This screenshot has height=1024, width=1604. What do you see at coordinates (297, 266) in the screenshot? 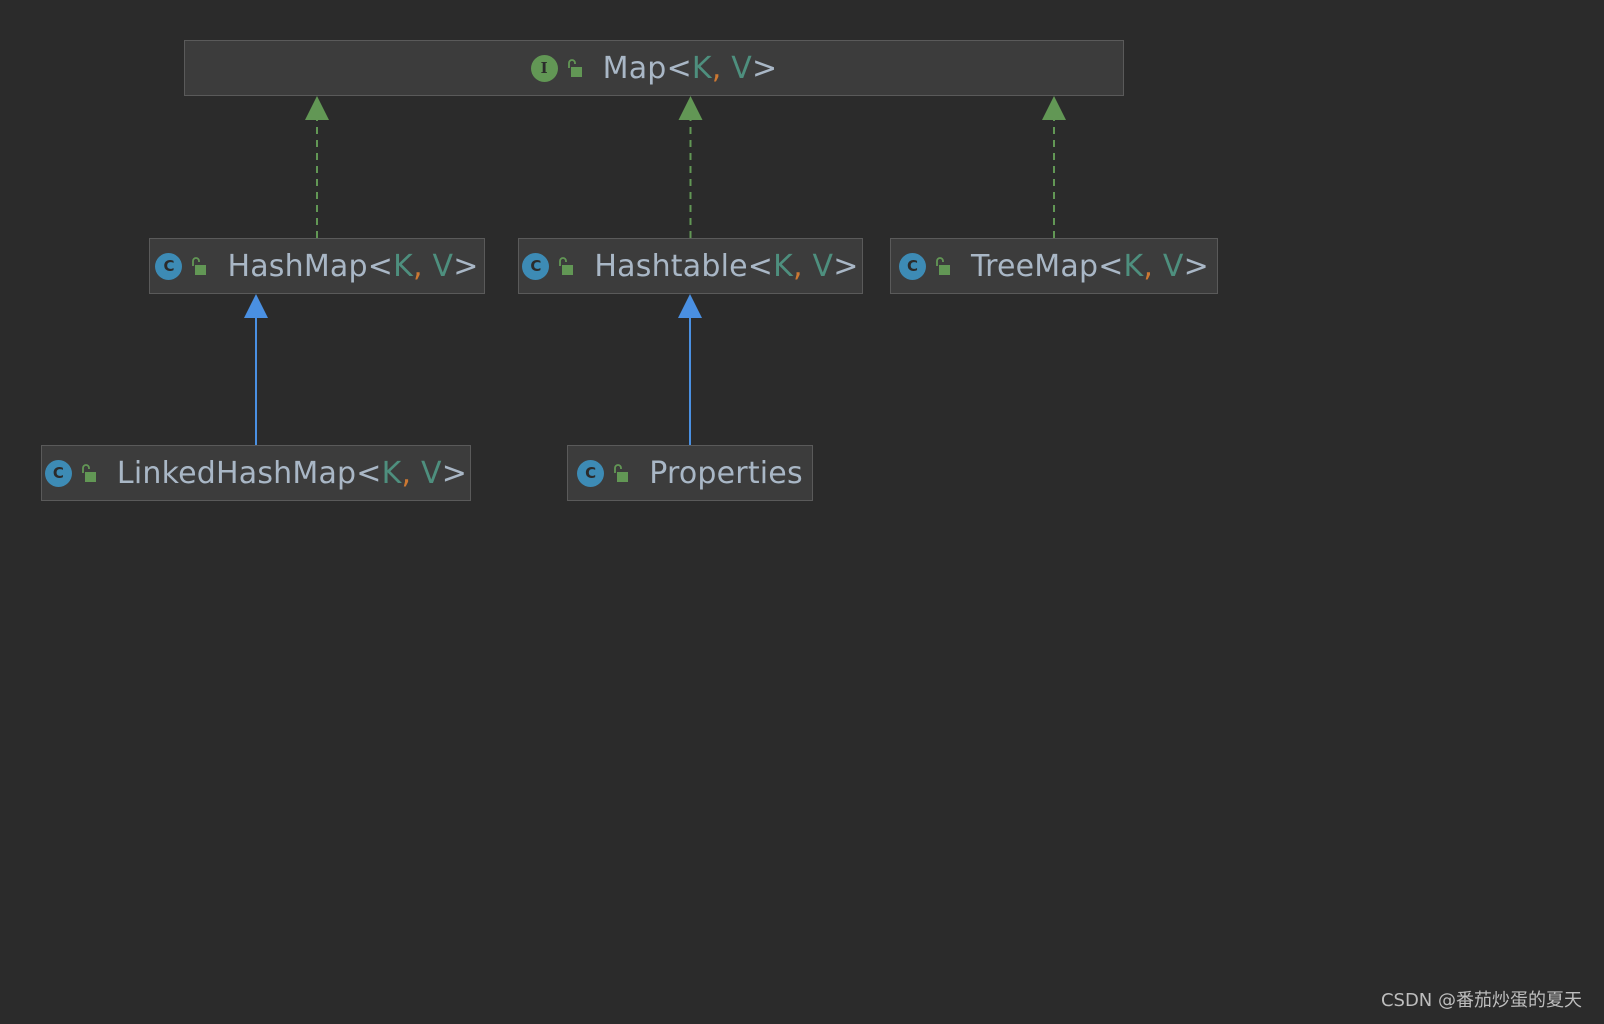
I see `type-name: HashMap` at bounding box center [297, 266].